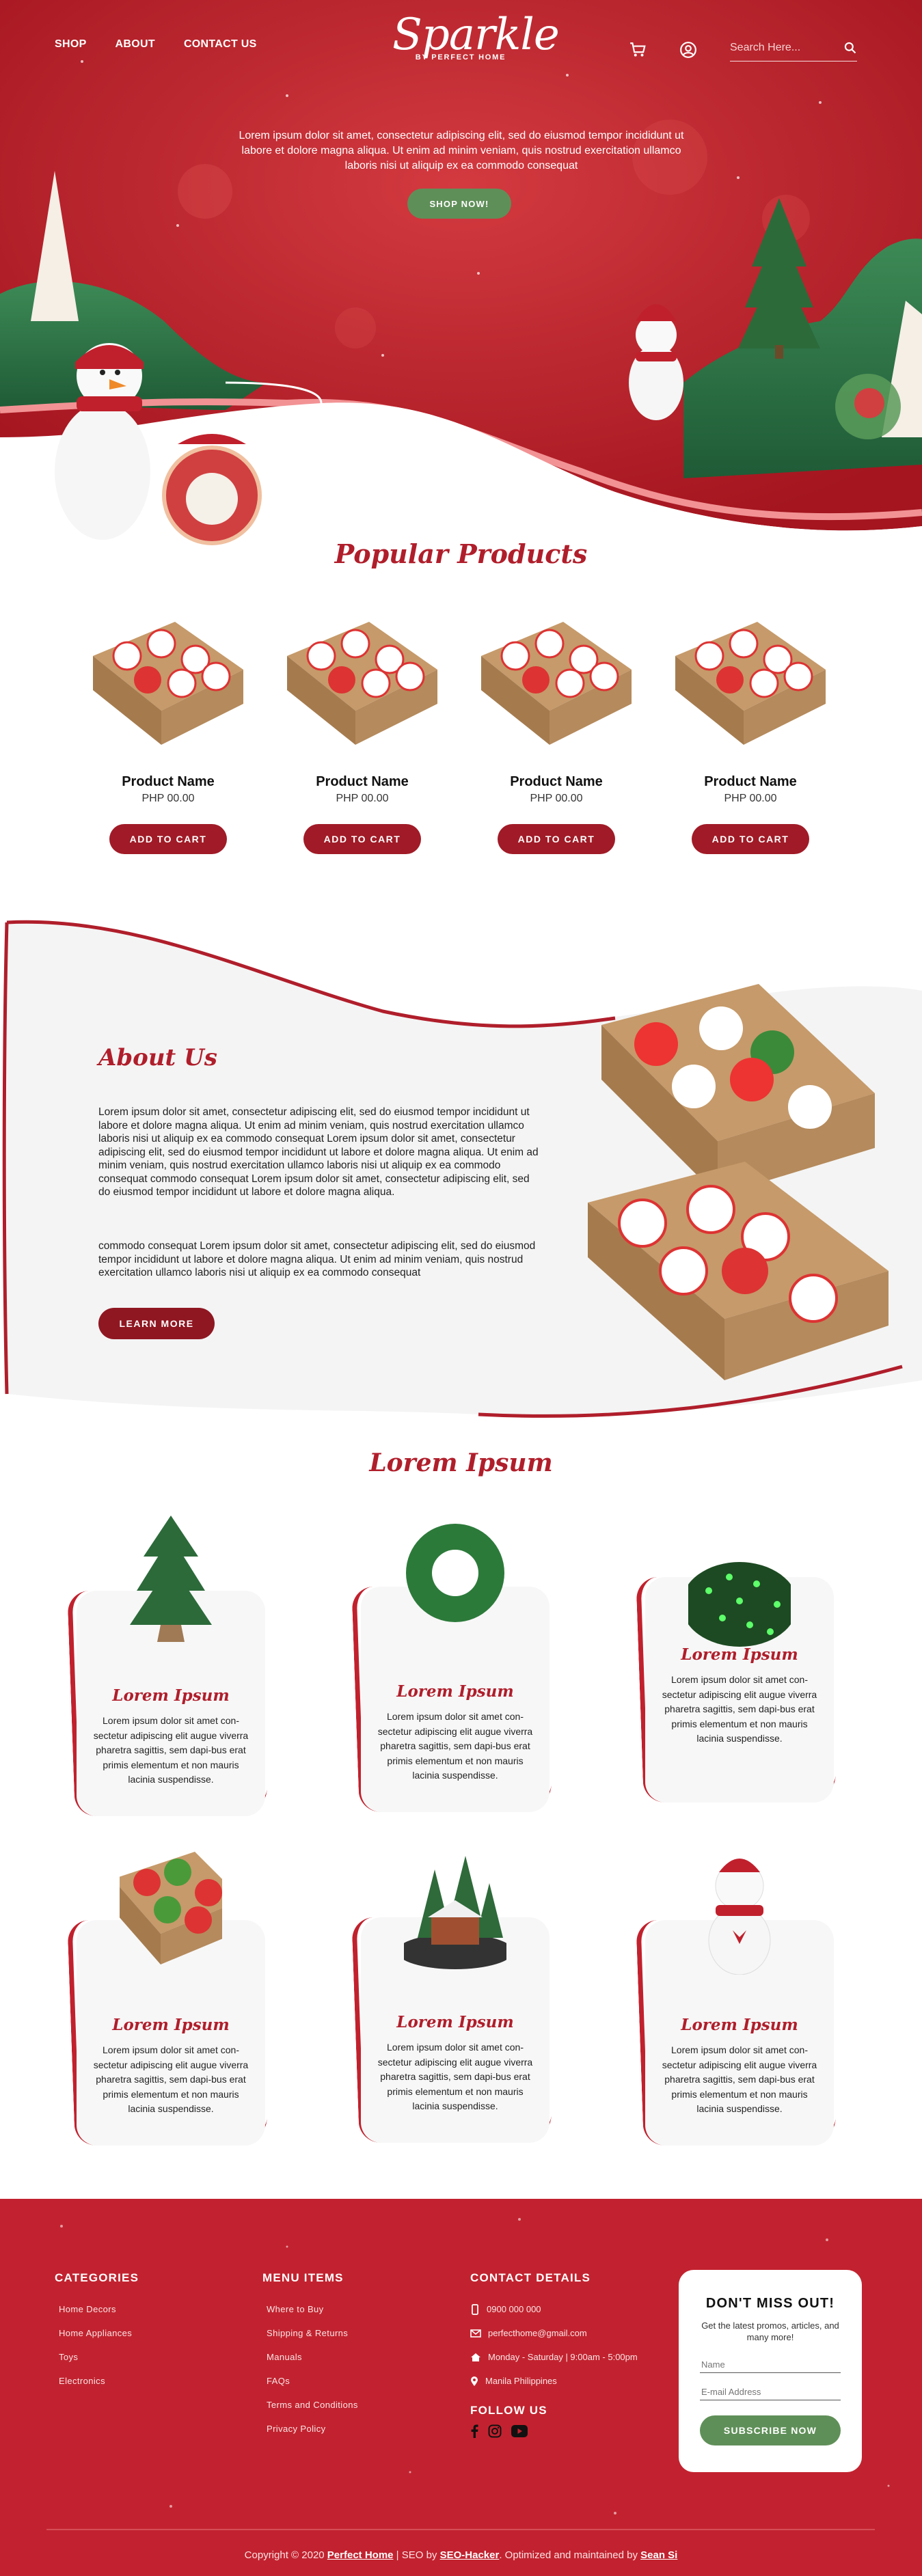 Image resolution: width=922 pixels, height=2576 pixels. What do you see at coordinates (220, 44) in the screenshot?
I see `nav-contact: CONTACT US` at bounding box center [220, 44].